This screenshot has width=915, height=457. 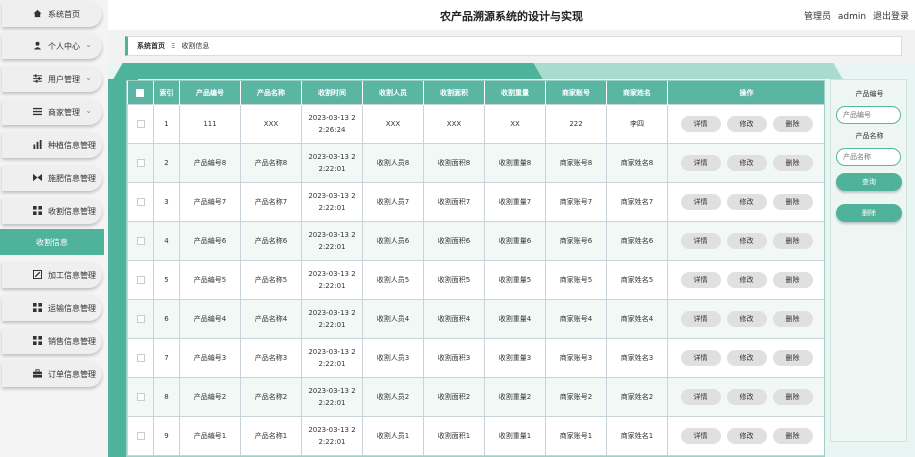 I want to click on sidebar-item-merchants: 商家管理 ⌄, so click(x=52, y=112).